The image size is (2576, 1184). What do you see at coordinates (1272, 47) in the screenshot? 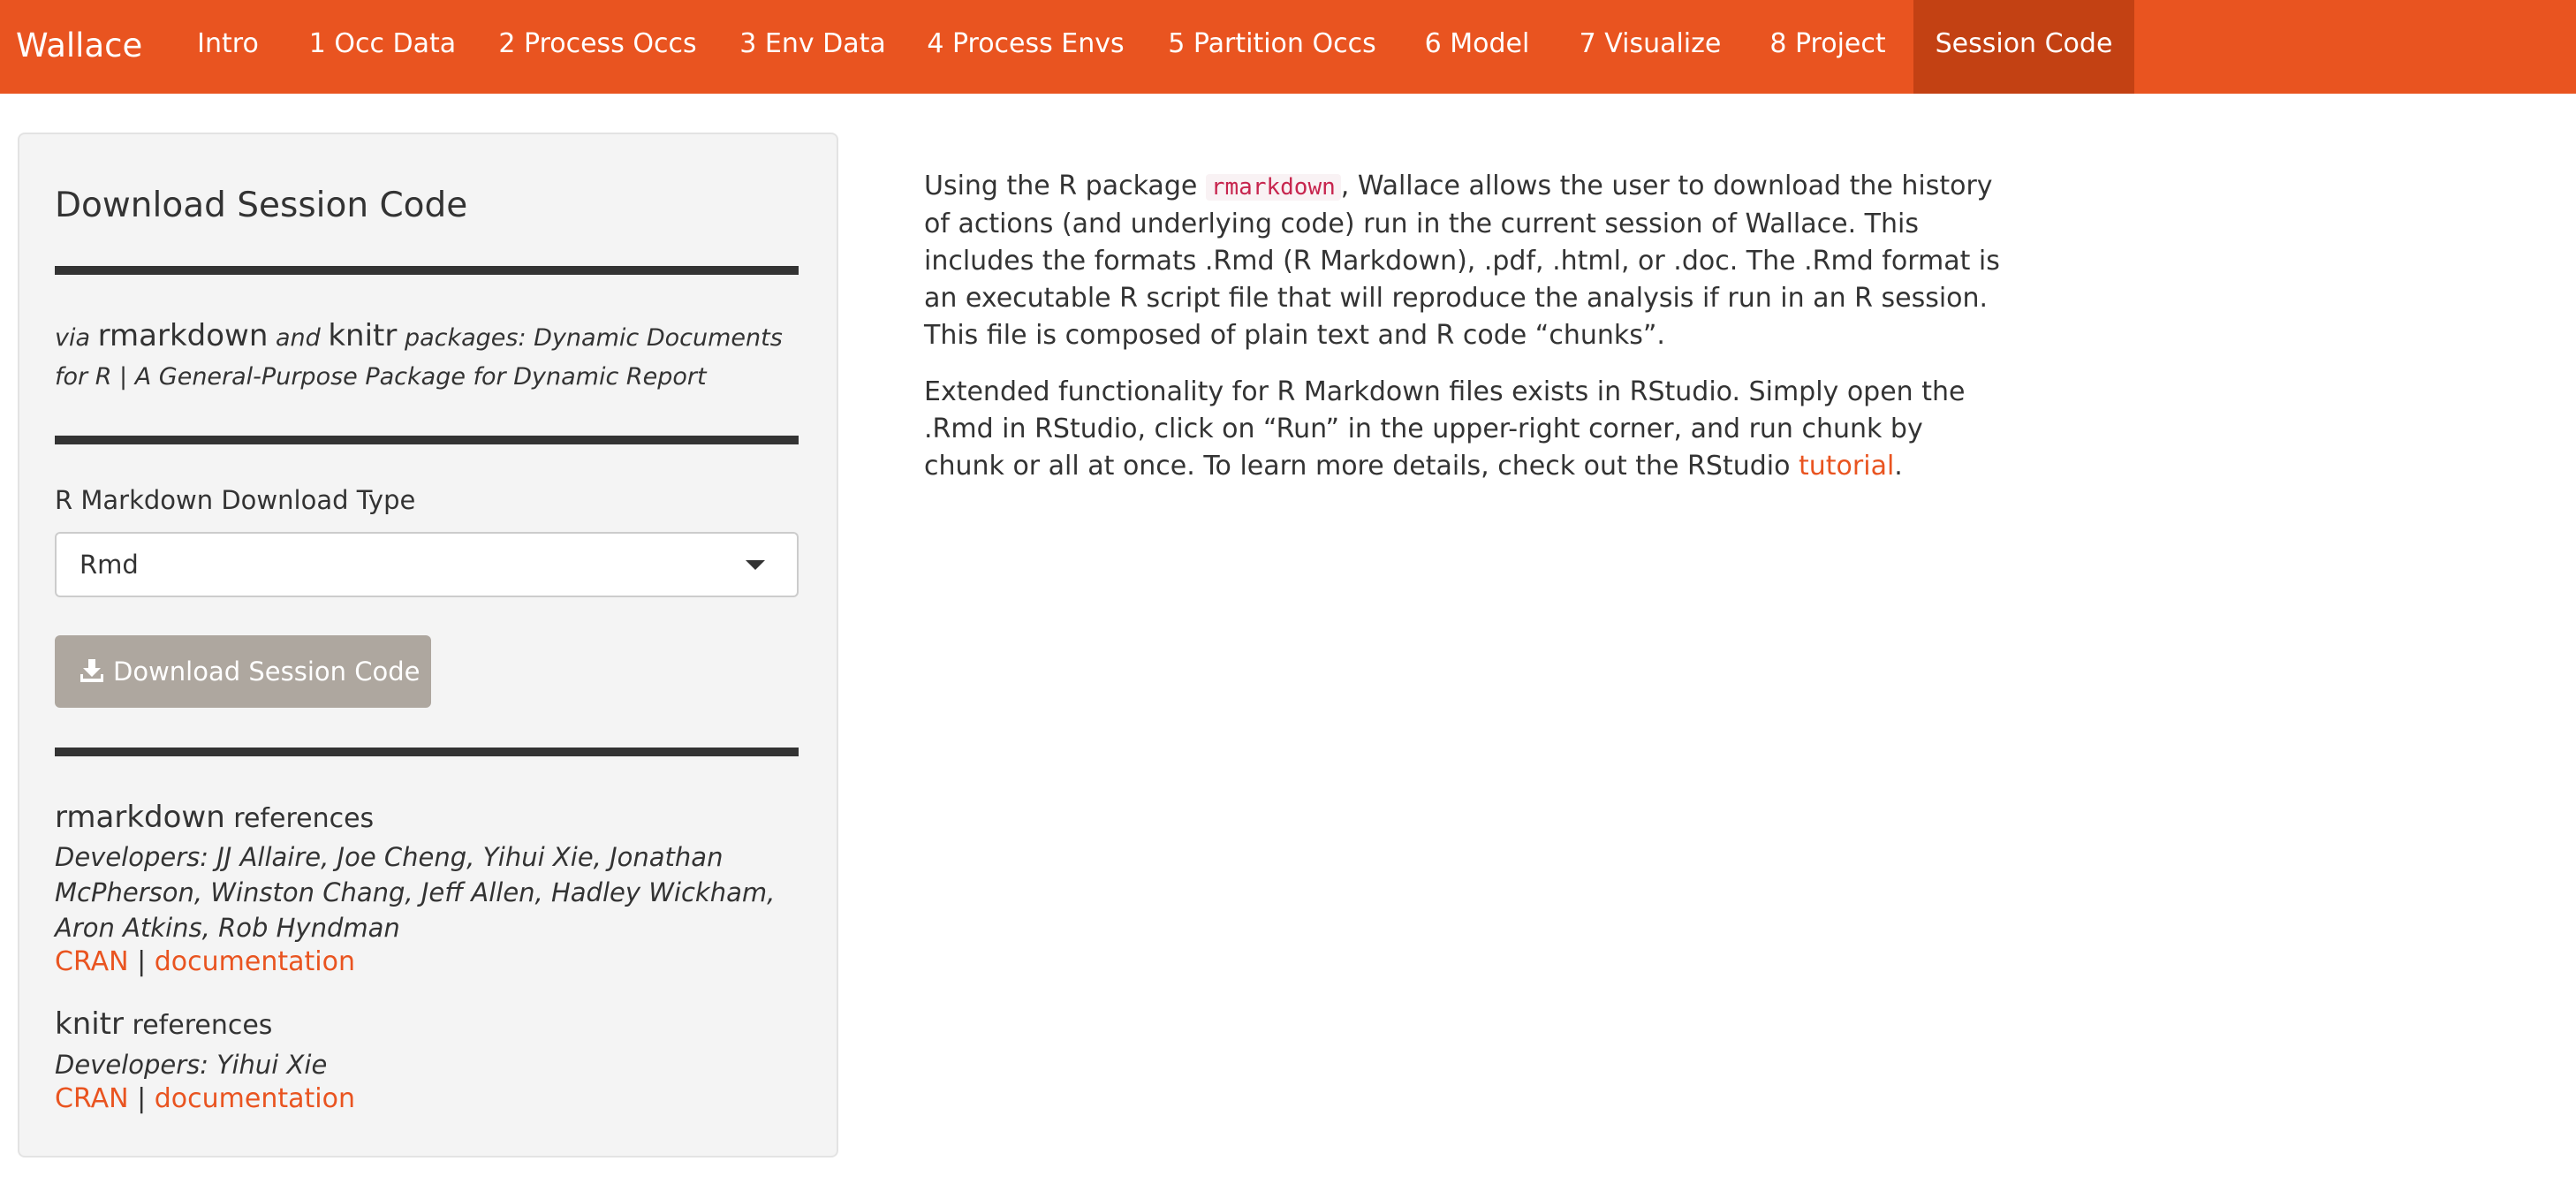
I see `tab-partition-occs: 5 Partition Occs` at bounding box center [1272, 47].